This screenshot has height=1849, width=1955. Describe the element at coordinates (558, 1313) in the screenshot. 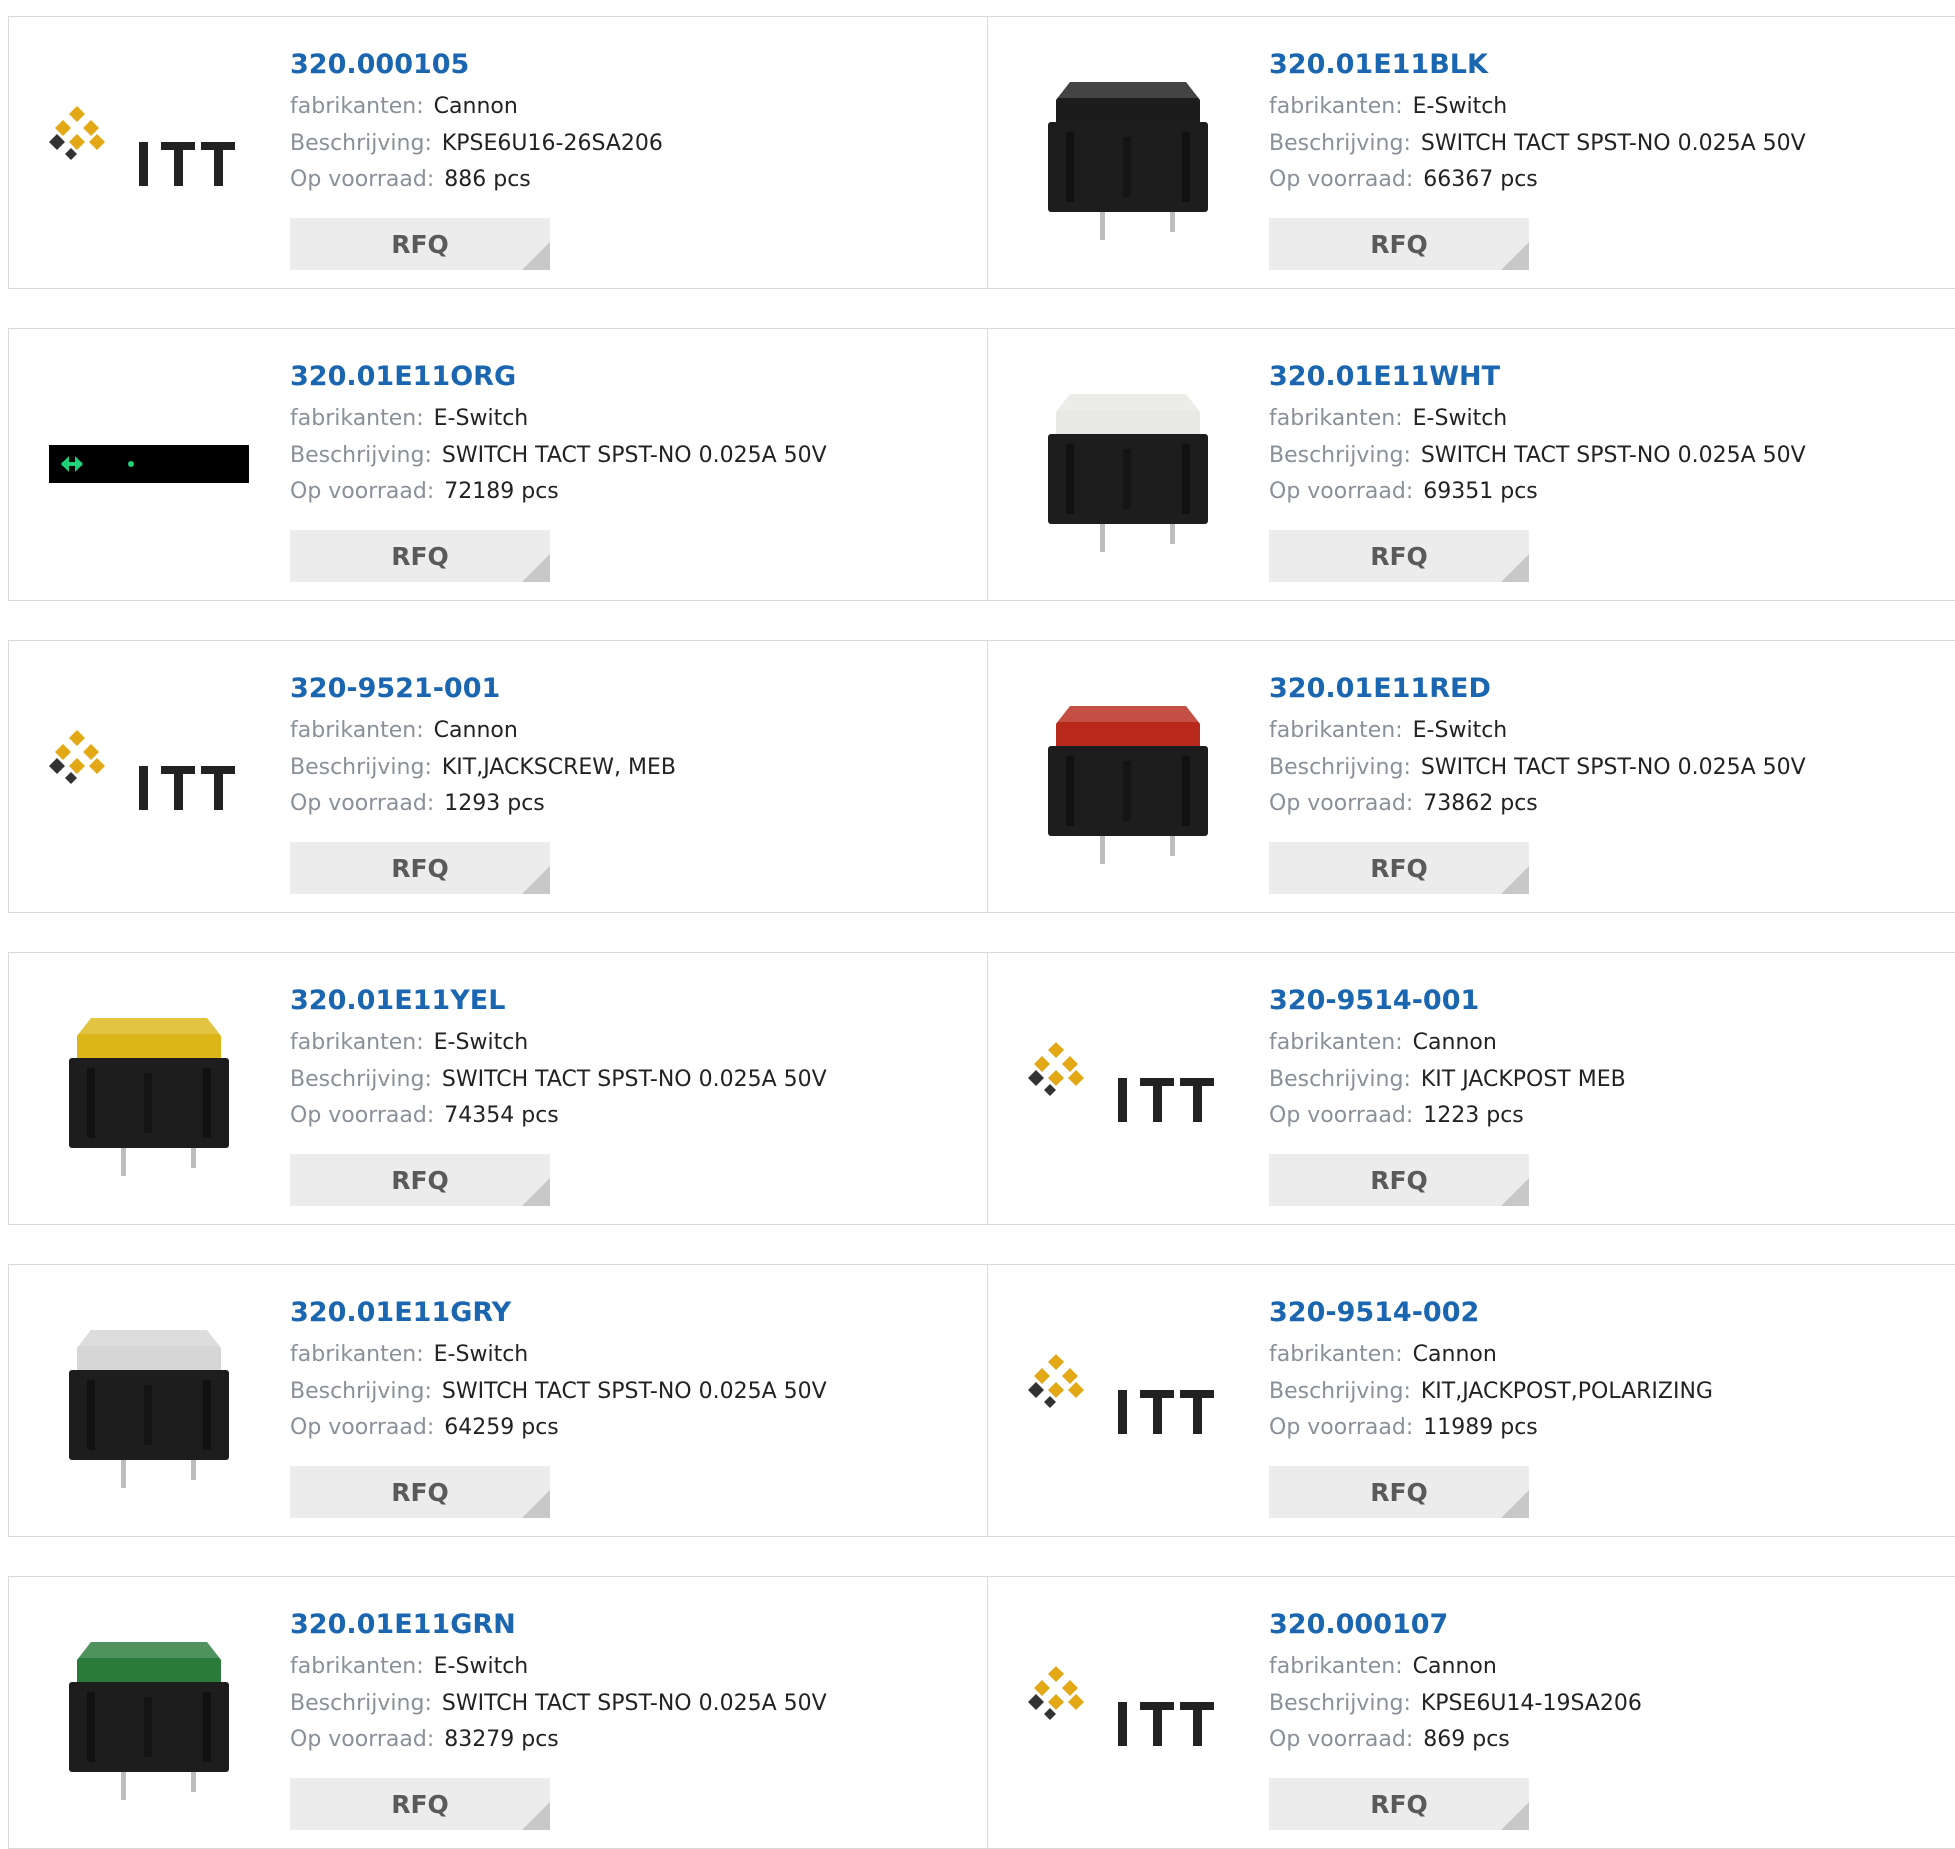

I see `part-number-link: 320.01E11GRY` at that location.